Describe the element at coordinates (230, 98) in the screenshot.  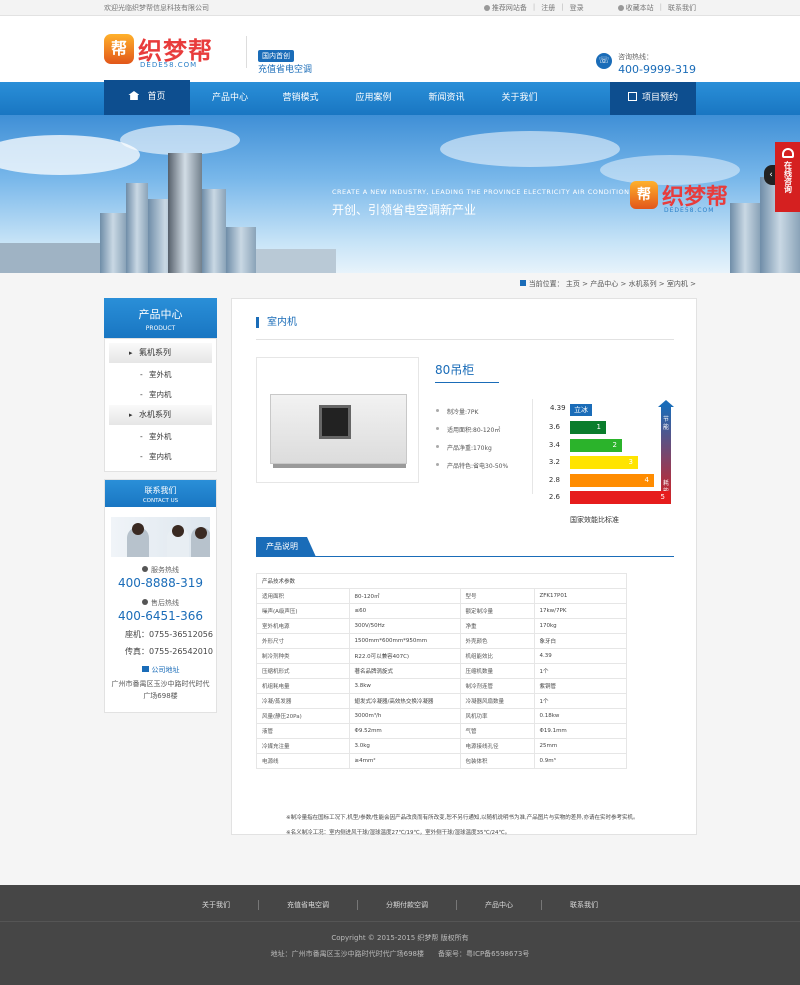
I see `nav-item-products: 产品中心` at that location.